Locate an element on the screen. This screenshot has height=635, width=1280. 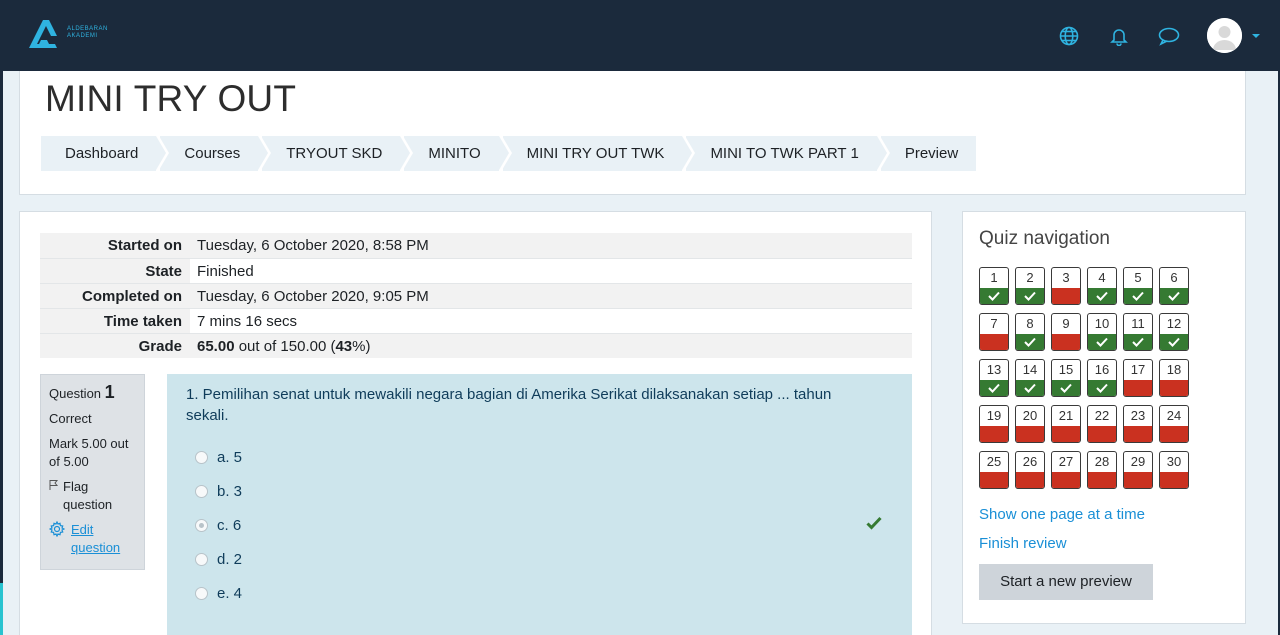
answer-option-b: b. 3 is located at coordinates (539, 491).